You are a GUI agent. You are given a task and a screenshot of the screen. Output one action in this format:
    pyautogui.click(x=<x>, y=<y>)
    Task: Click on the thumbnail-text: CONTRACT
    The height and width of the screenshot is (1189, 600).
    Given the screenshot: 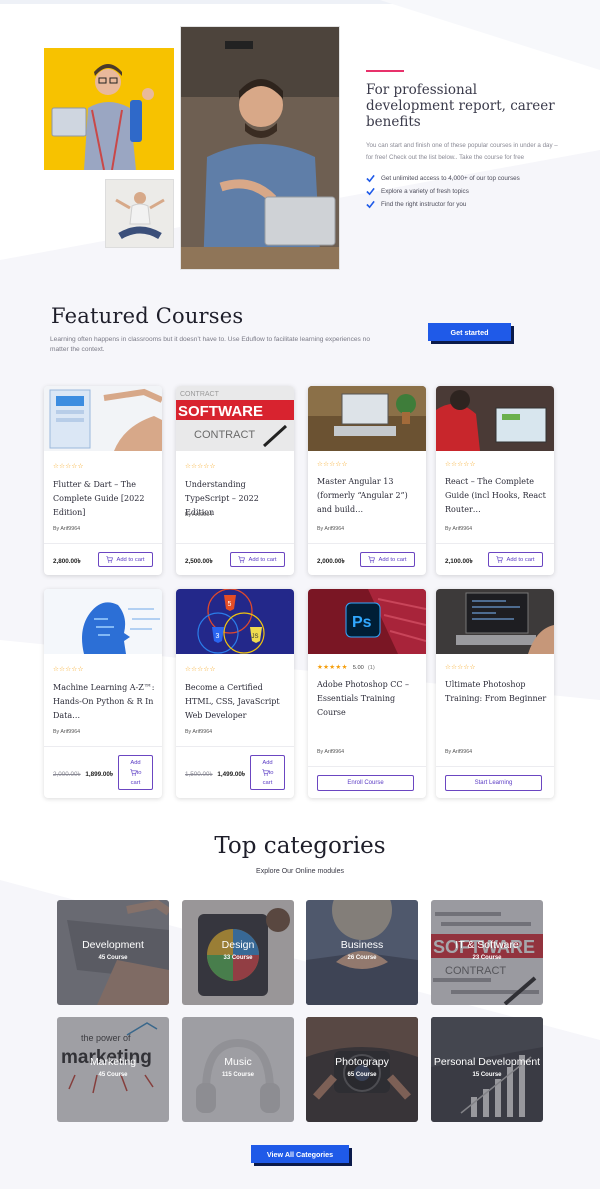 What is the action you would take?
    pyautogui.click(x=200, y=394)
    